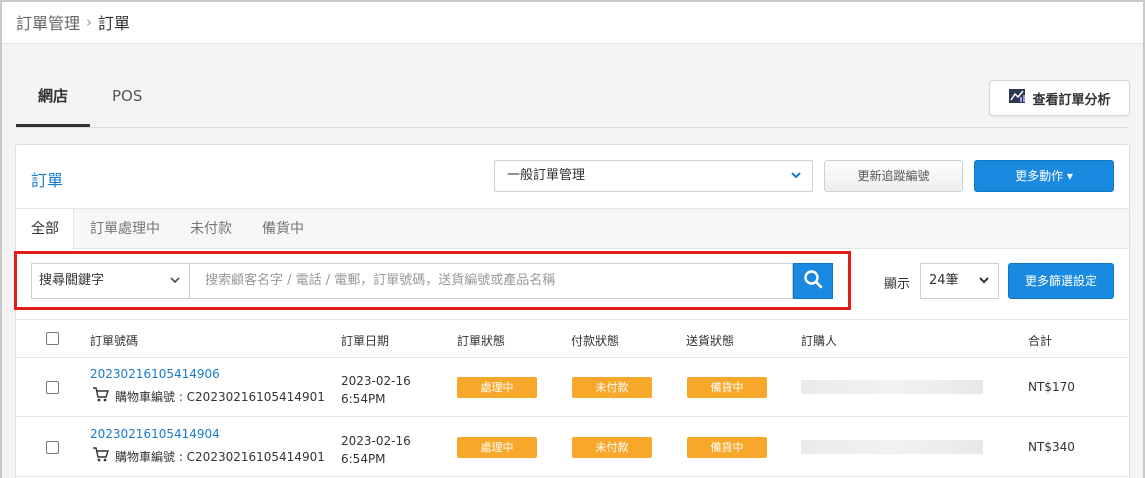 Image resolution: width=1145 pixels, height=478 pixels. What do you see at coordinates (1061, 281) in the screenshot?
I see `more-filters-button: 更多篩選設定` at bounding box center [1061, 281].